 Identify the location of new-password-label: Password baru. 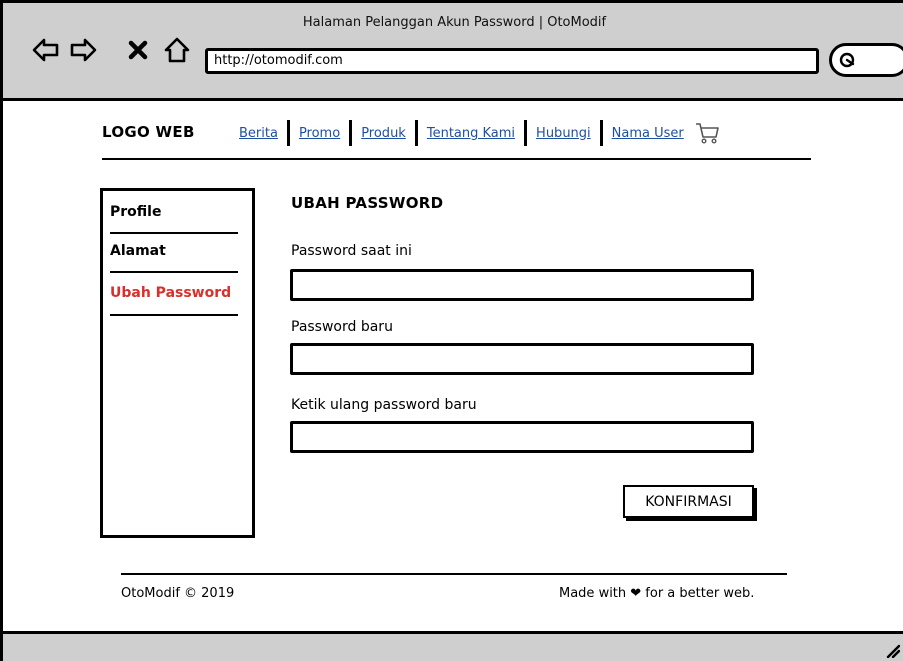
(342, 327).